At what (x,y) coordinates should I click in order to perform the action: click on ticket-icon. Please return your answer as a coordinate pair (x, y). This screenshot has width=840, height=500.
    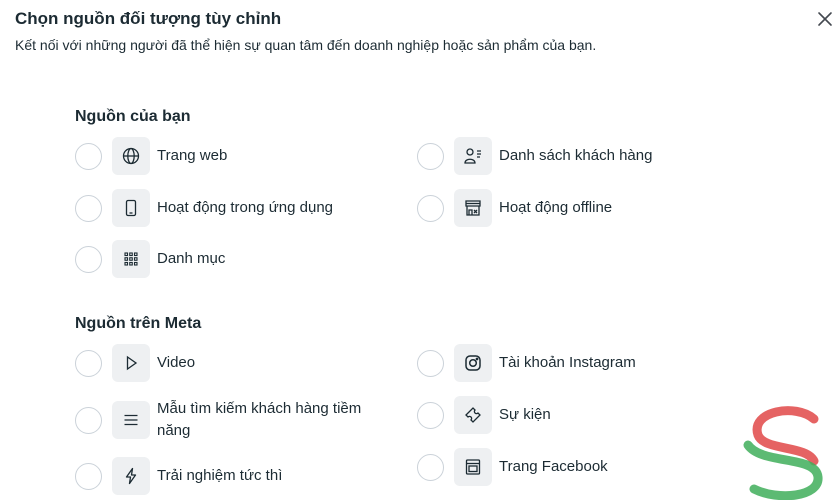
    Looking at the image, I should click on (473, 415).